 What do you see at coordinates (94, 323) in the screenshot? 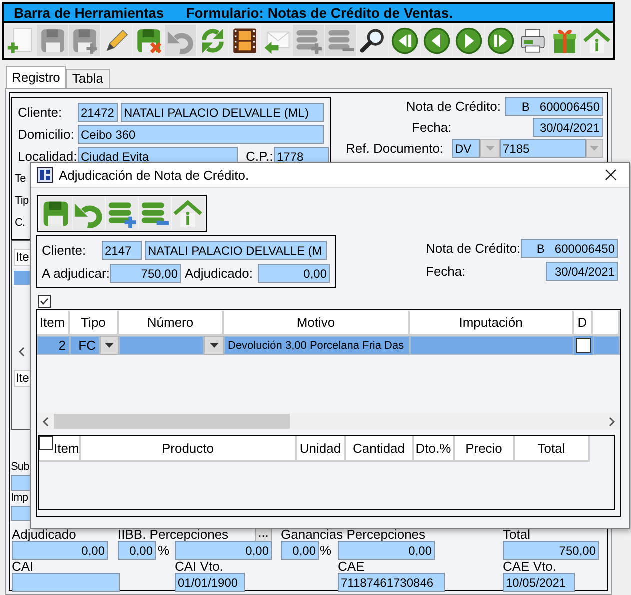
I see `column-header: Tipo` at bounding box center [94, 323].